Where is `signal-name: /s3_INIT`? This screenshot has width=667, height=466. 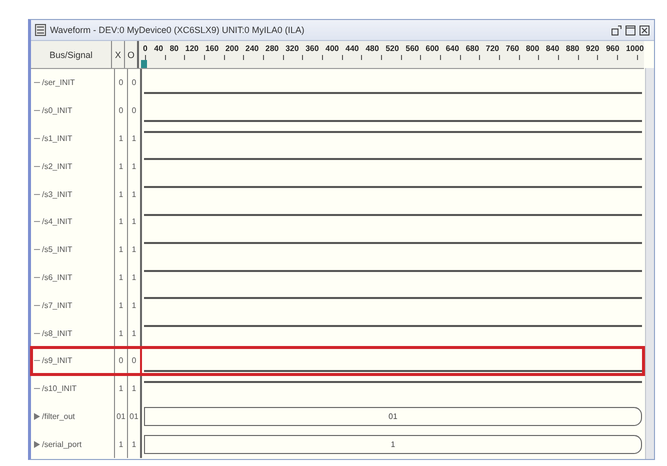 signal-name: /s3_INIT is located at coordinates (73, 194).